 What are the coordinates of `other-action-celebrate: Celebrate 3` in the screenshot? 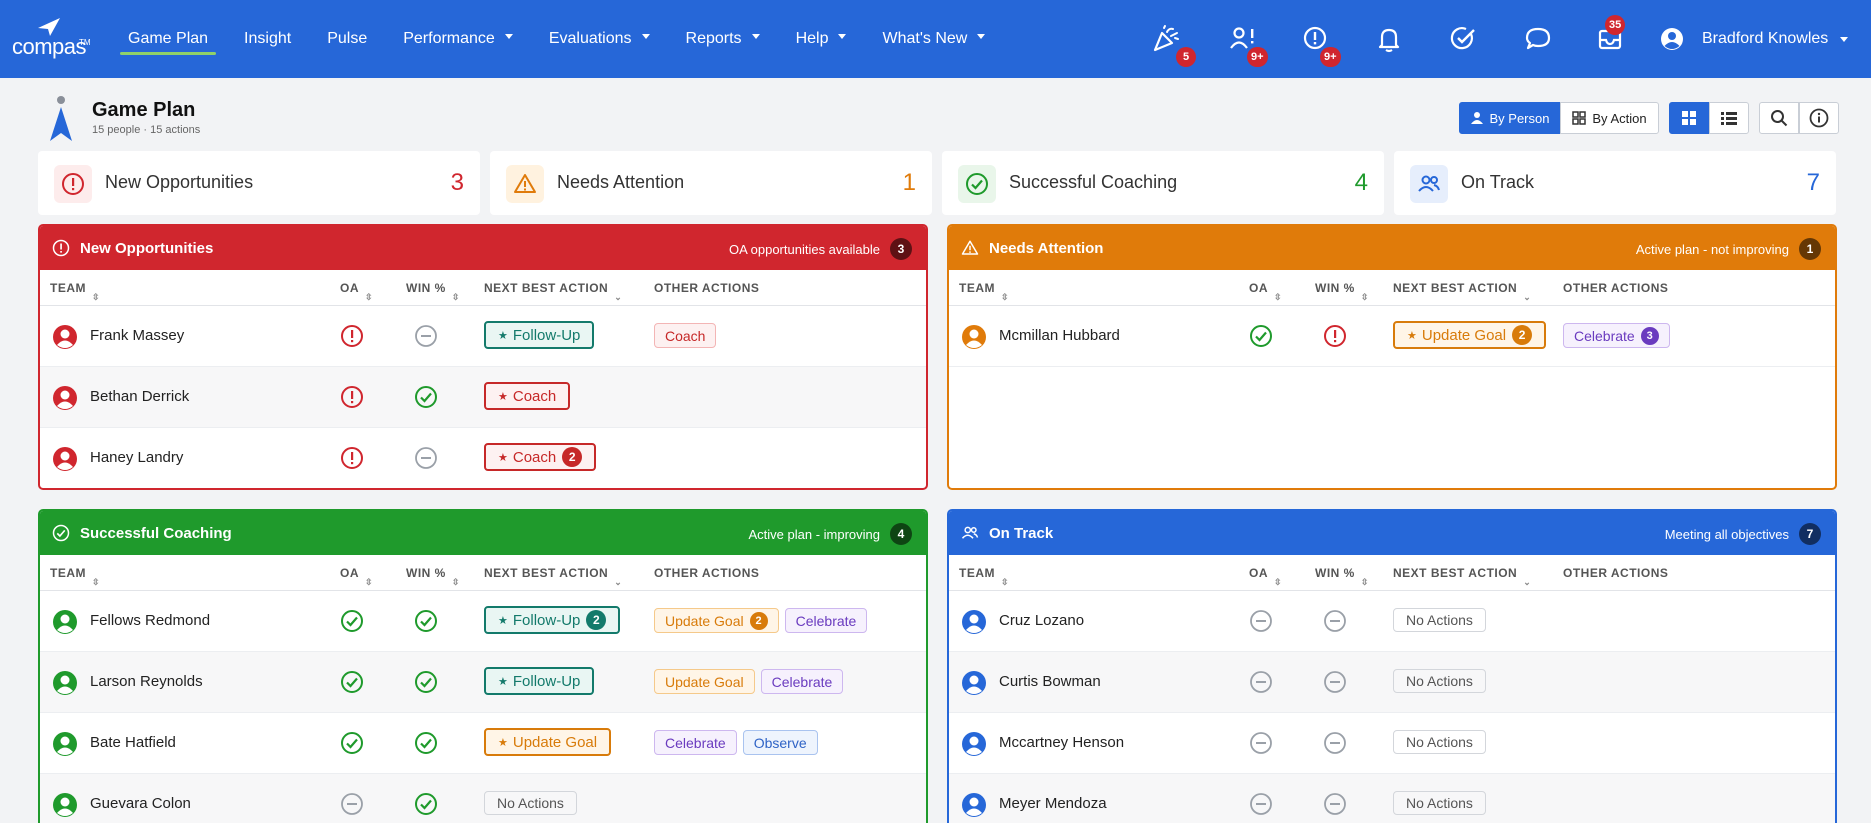 It's located at (1616, 335).